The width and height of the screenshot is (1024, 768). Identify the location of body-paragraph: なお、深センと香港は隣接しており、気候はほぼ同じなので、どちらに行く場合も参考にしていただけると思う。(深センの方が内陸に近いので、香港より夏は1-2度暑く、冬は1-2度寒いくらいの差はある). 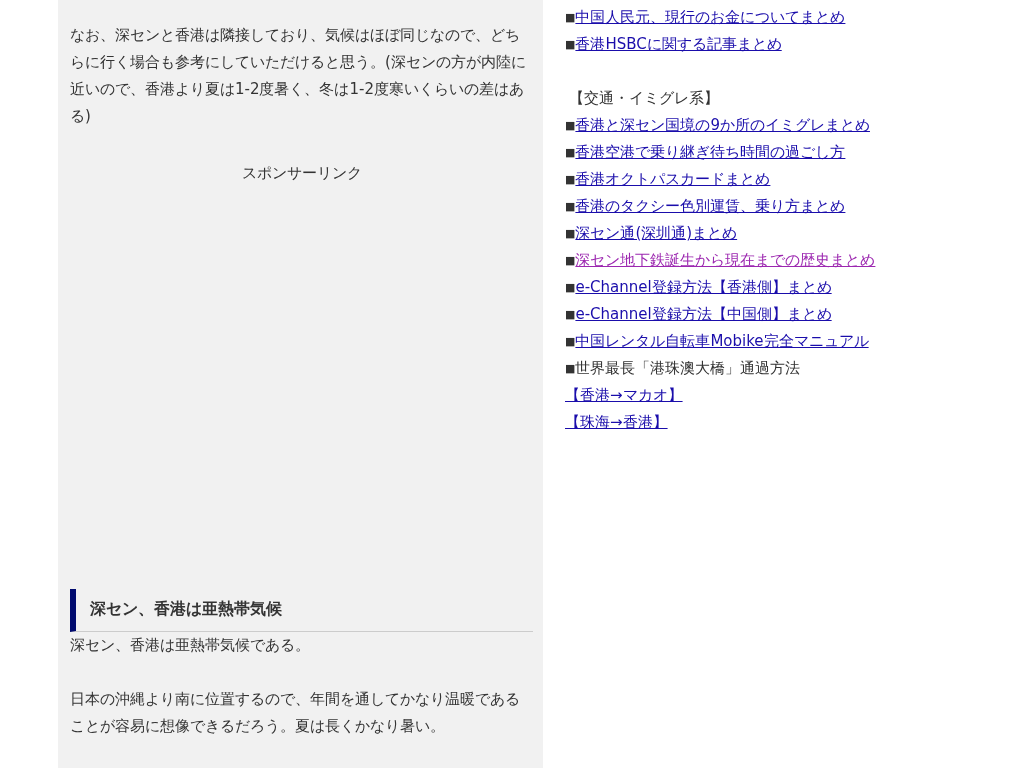
(298, 76).